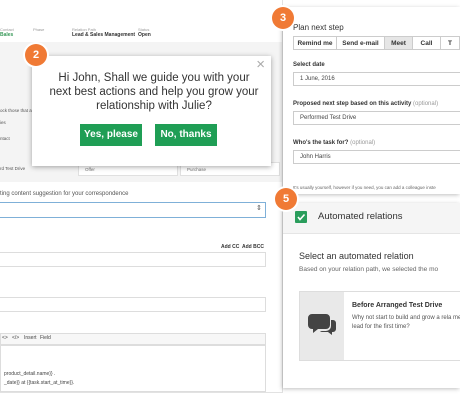  I want to click on toolbar-insert-button: Insert, so click(30, 338).